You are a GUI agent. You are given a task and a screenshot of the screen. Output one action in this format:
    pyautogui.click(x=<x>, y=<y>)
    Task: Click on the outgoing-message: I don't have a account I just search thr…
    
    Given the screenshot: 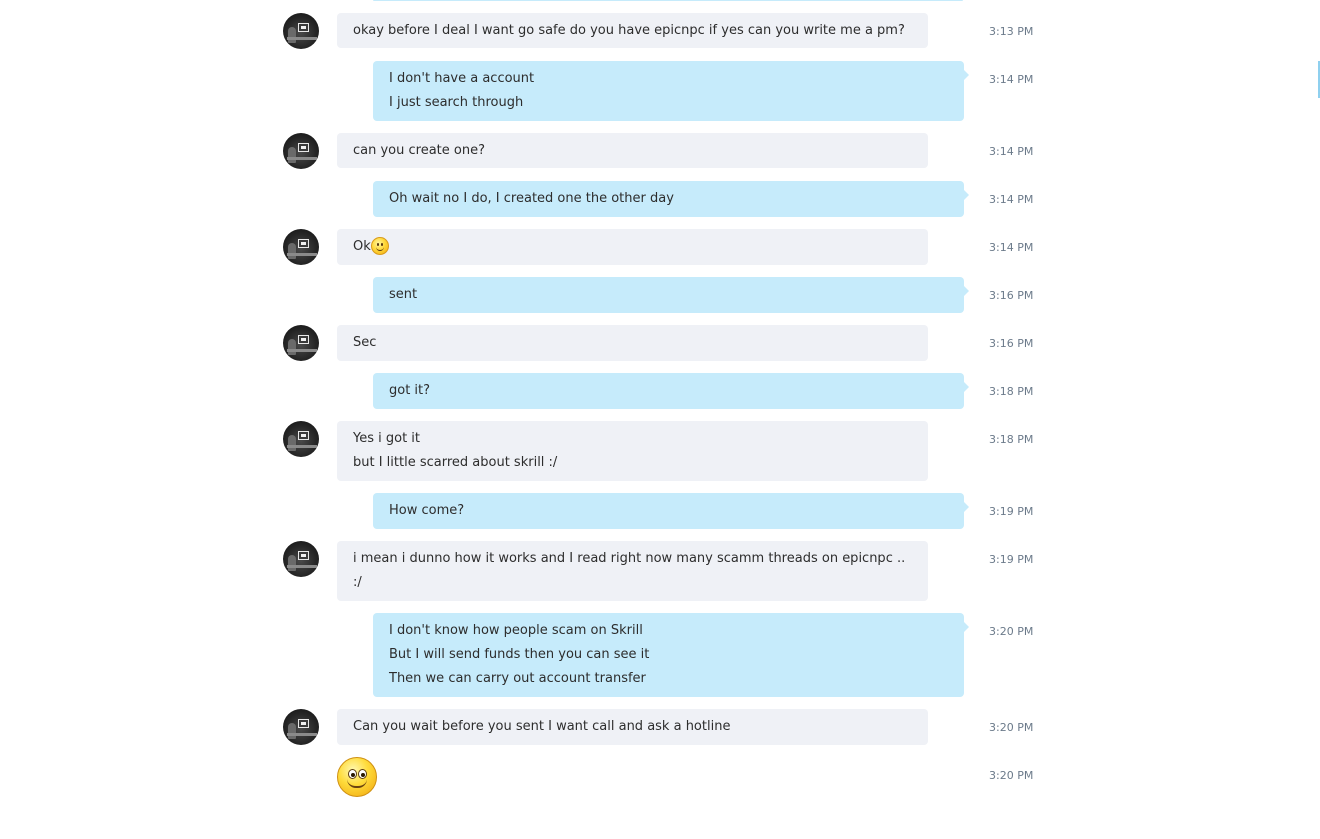 What is the action you would take?
    pyautogui.click(x=671, y=91)
    